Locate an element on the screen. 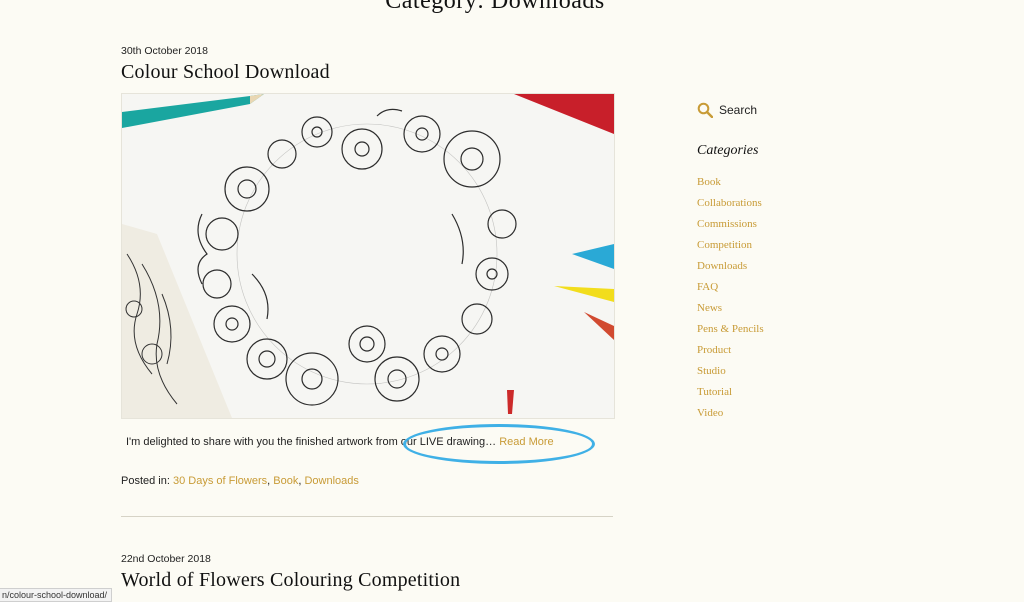 This screenshot has width=1024, height=602. page-title: Category: Downloads is located at coordinates (495, 7).